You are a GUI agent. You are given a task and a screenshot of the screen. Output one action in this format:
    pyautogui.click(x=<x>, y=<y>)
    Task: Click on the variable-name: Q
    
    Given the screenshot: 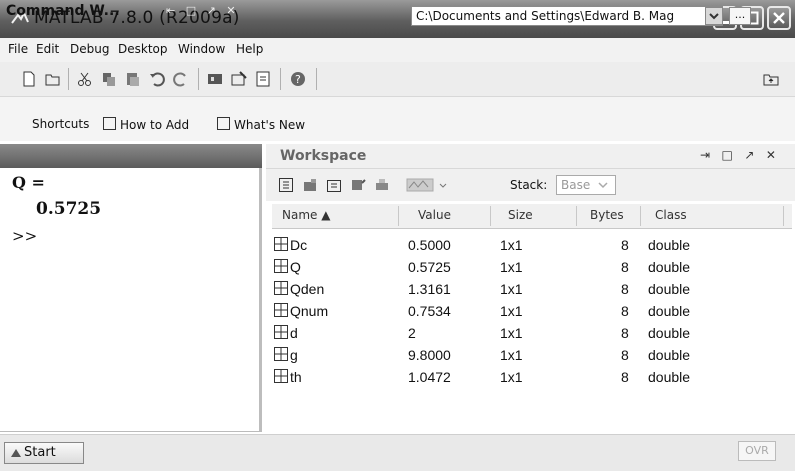 What is the action you would take?
    pyautogui.click(x=295, y=267)
    